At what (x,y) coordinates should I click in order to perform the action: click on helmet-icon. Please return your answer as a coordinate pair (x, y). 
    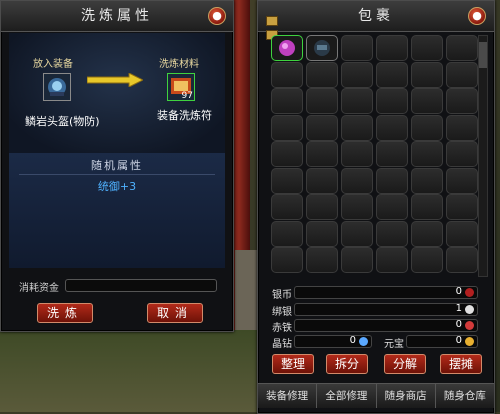
    Looking at the image, I should click on (57, 87).